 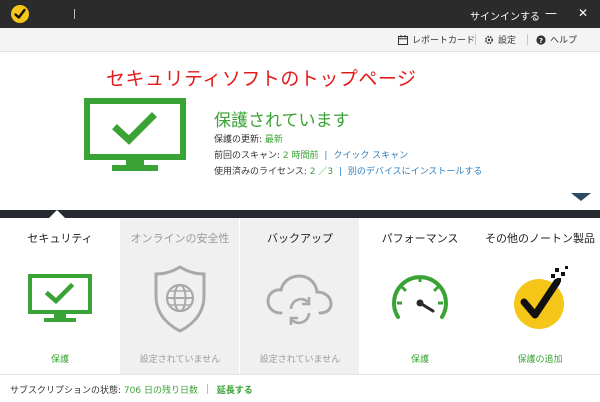 I want to click on help-label: ヘルプ, so click(x=564, y=41).